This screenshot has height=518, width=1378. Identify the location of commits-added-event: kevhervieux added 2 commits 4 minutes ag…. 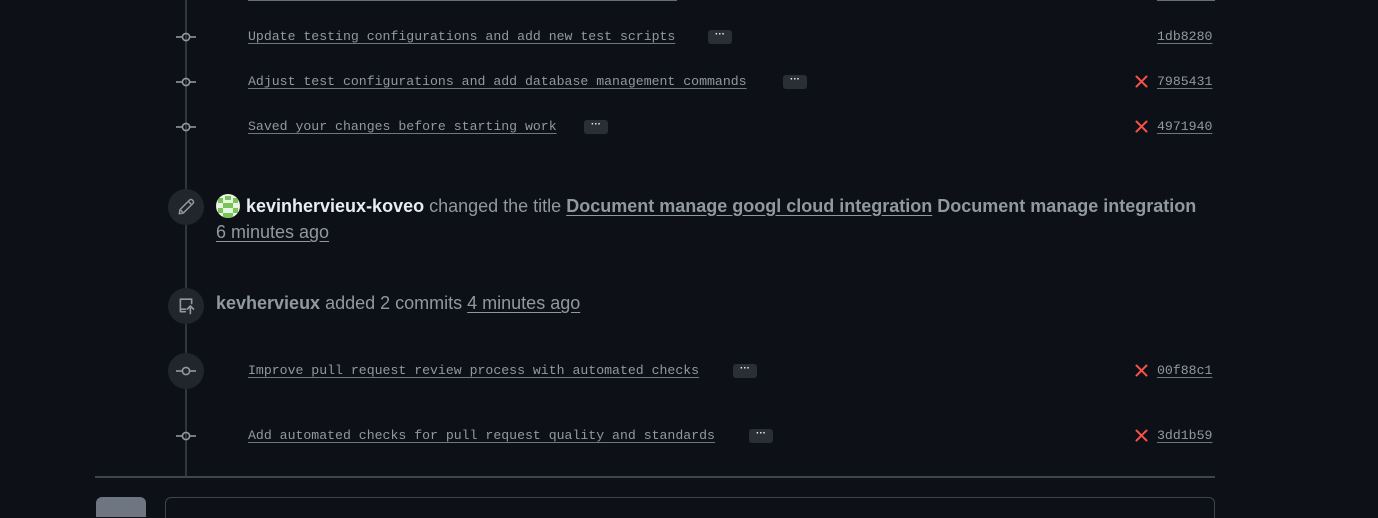
(398, 303).